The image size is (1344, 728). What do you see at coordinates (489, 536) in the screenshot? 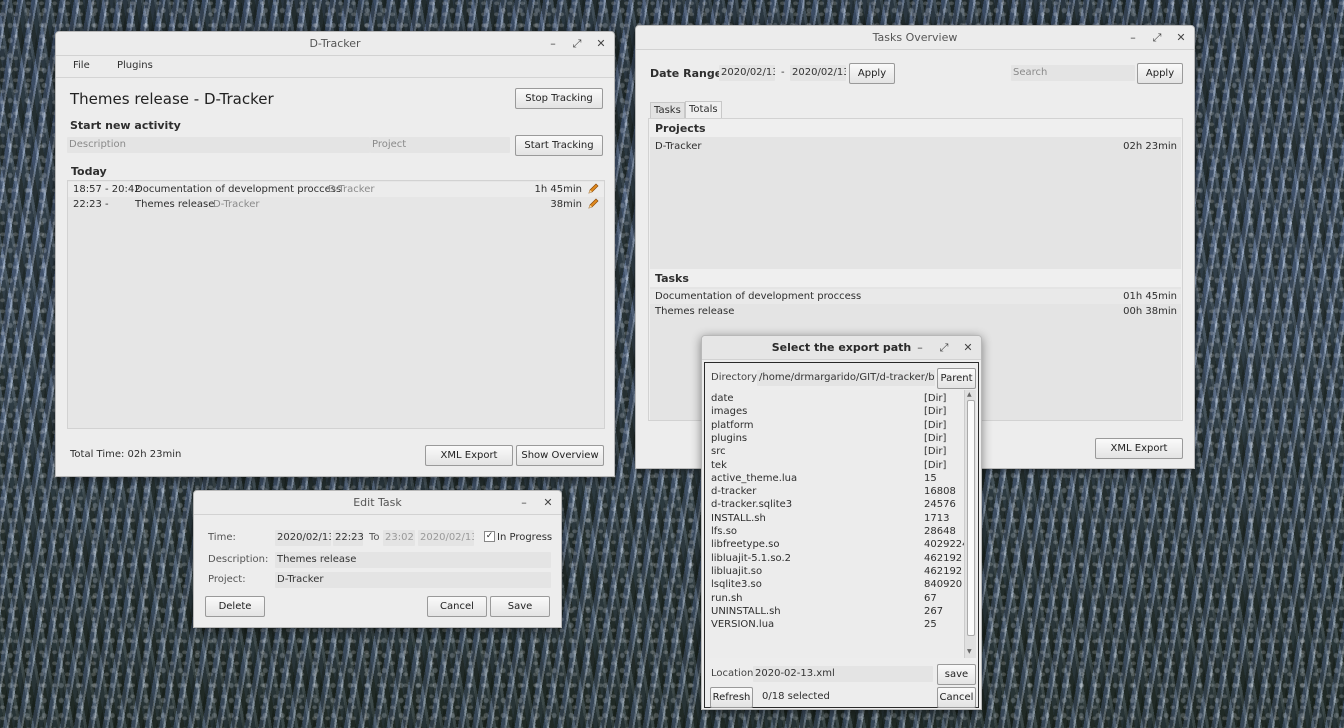
I see `in-progress-checkbox: ✓` at bounding box center [489, 536].